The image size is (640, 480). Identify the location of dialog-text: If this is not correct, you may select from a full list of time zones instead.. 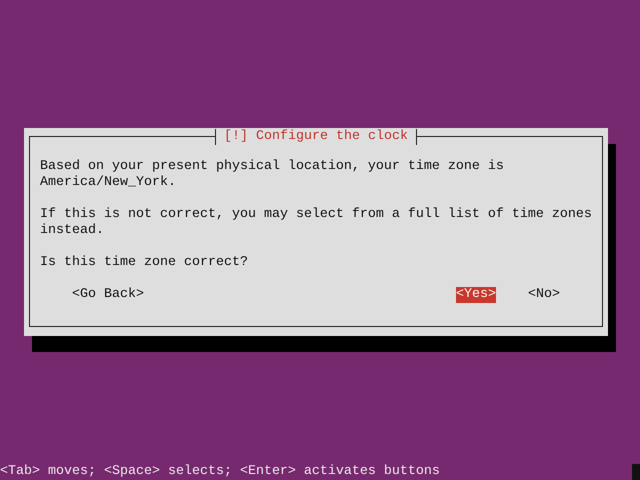
(316, 223).